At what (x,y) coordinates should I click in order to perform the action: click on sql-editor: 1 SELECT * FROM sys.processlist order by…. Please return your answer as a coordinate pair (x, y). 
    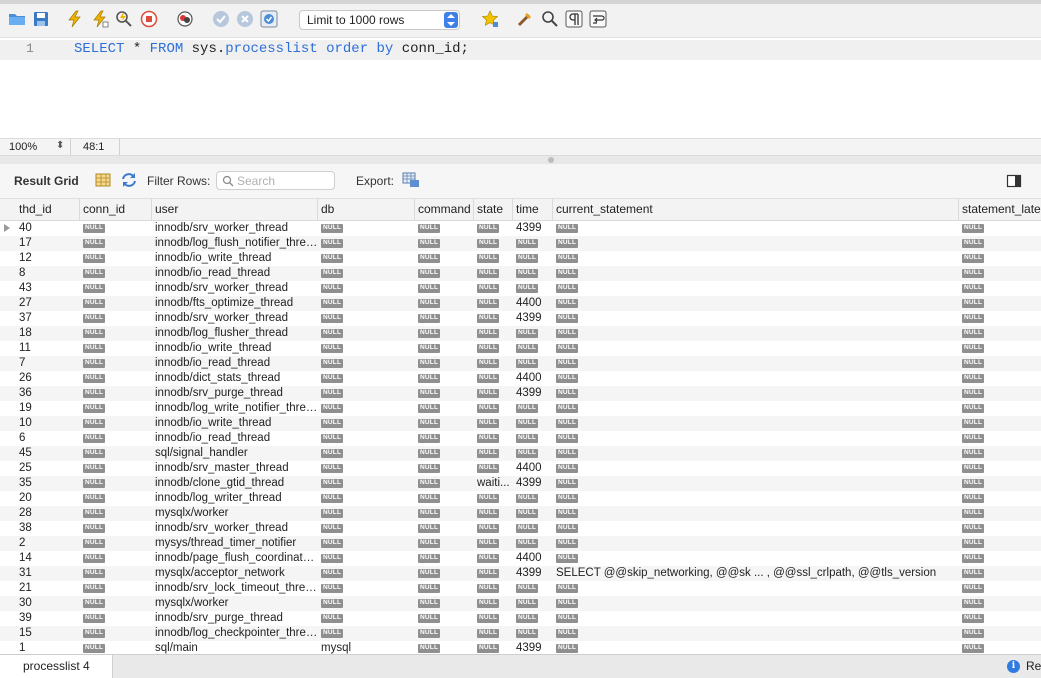
    Looking at the image, I should click on (520, 88).